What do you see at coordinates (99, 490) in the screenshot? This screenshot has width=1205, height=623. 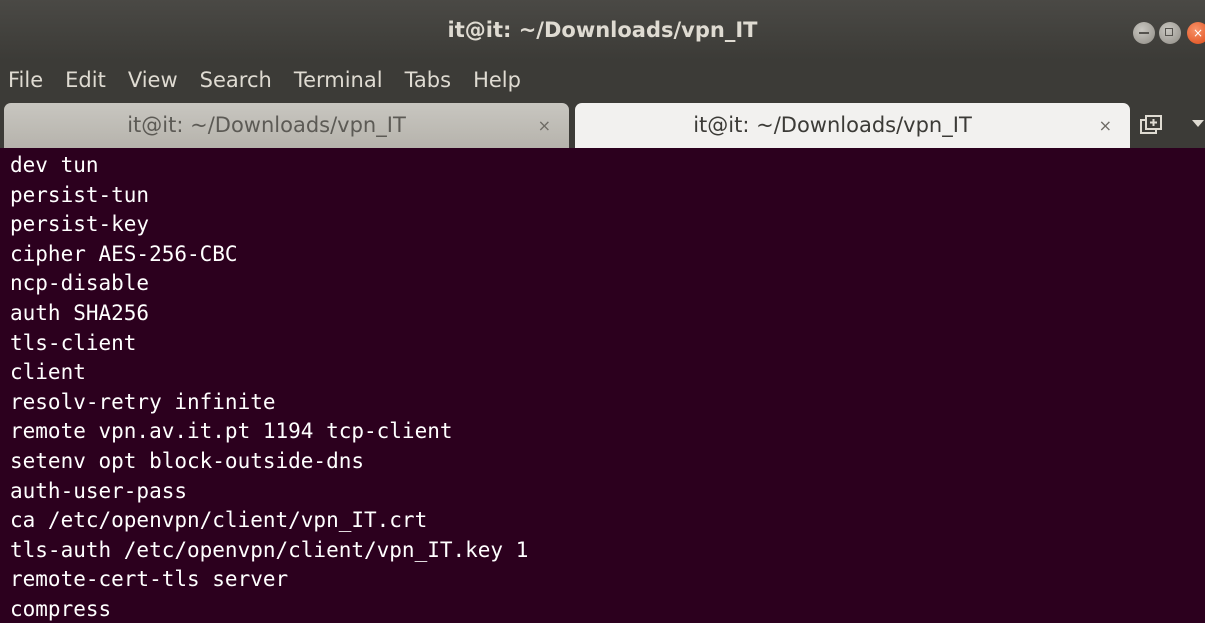 I see `terminal-line: auth-user-pass` at bounding box center [99, 490].